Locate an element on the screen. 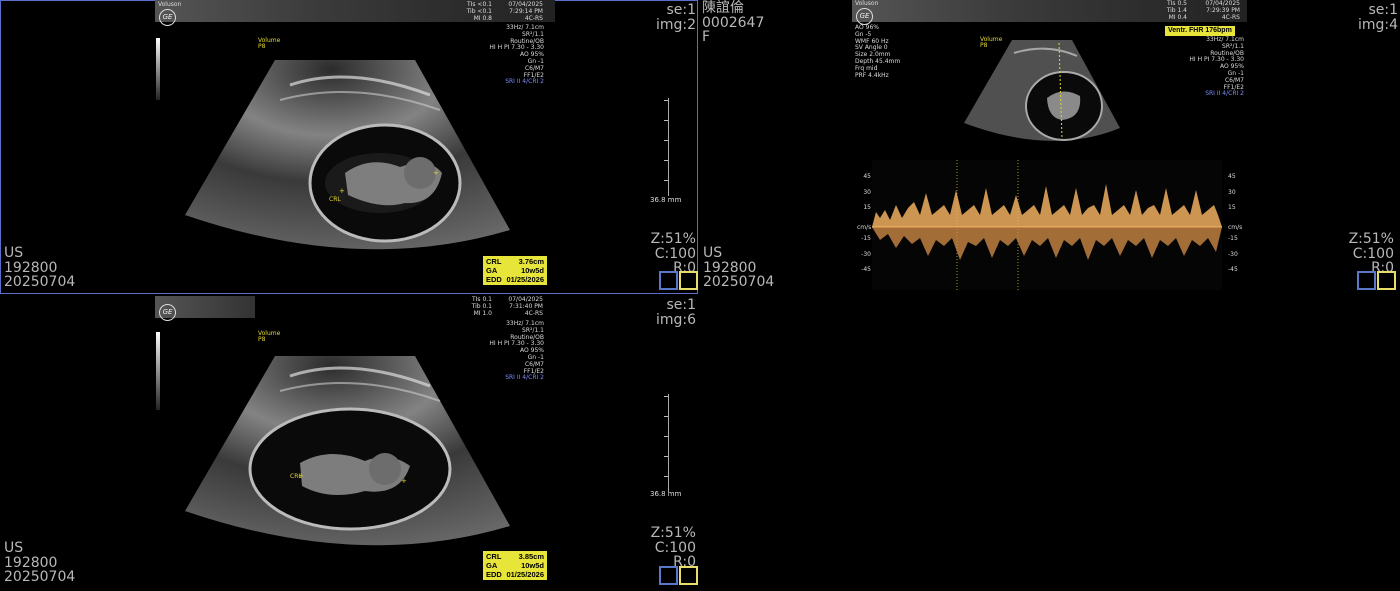  patient-info: 陳誼倫 0002647 F is located at coordinates (733, 23).